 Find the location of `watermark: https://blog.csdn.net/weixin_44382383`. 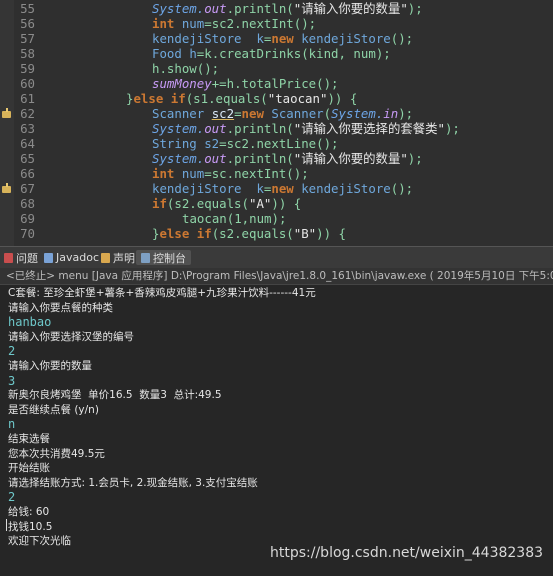

watermark: https://blog.csdn.net/weixin_44382383 is located at coordinates (407, 553).